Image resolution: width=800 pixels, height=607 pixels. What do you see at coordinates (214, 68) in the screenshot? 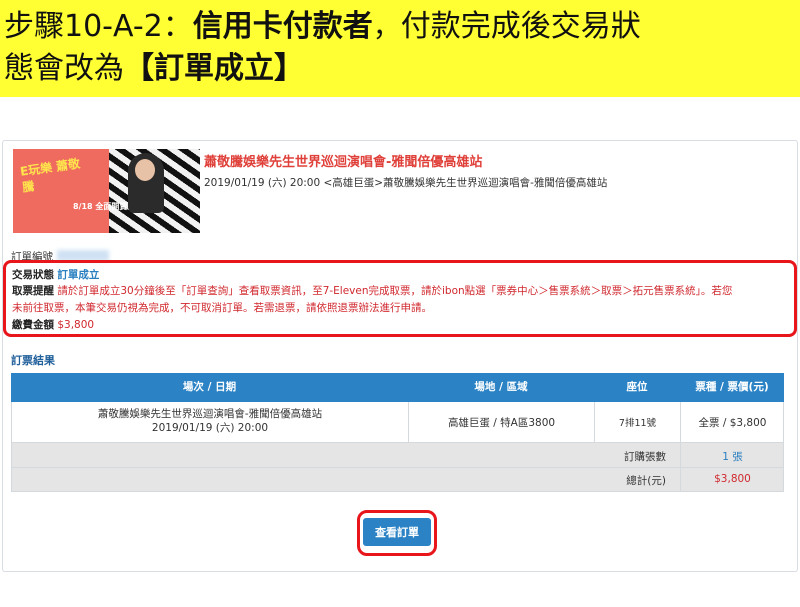
I see `banner-status-text: 【訂單成立】` at bounding box center [214, 68].